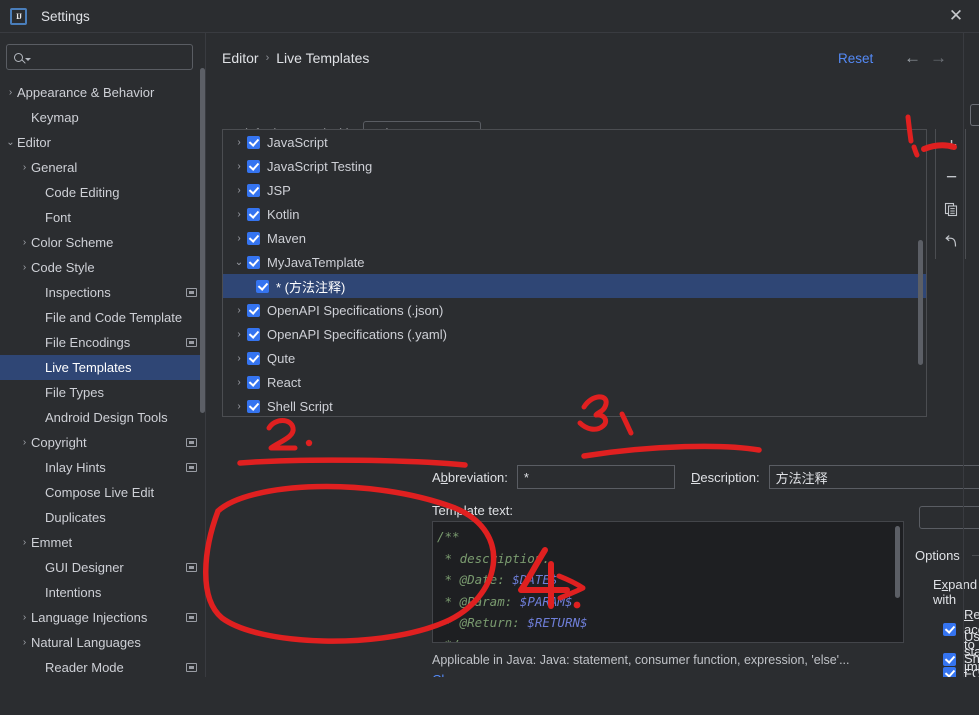 This screenshot has height=715, width=979. Describe the element at coordinates (938, 57) in the screenshot. I see `forward-arrow-icon: →` at that location.